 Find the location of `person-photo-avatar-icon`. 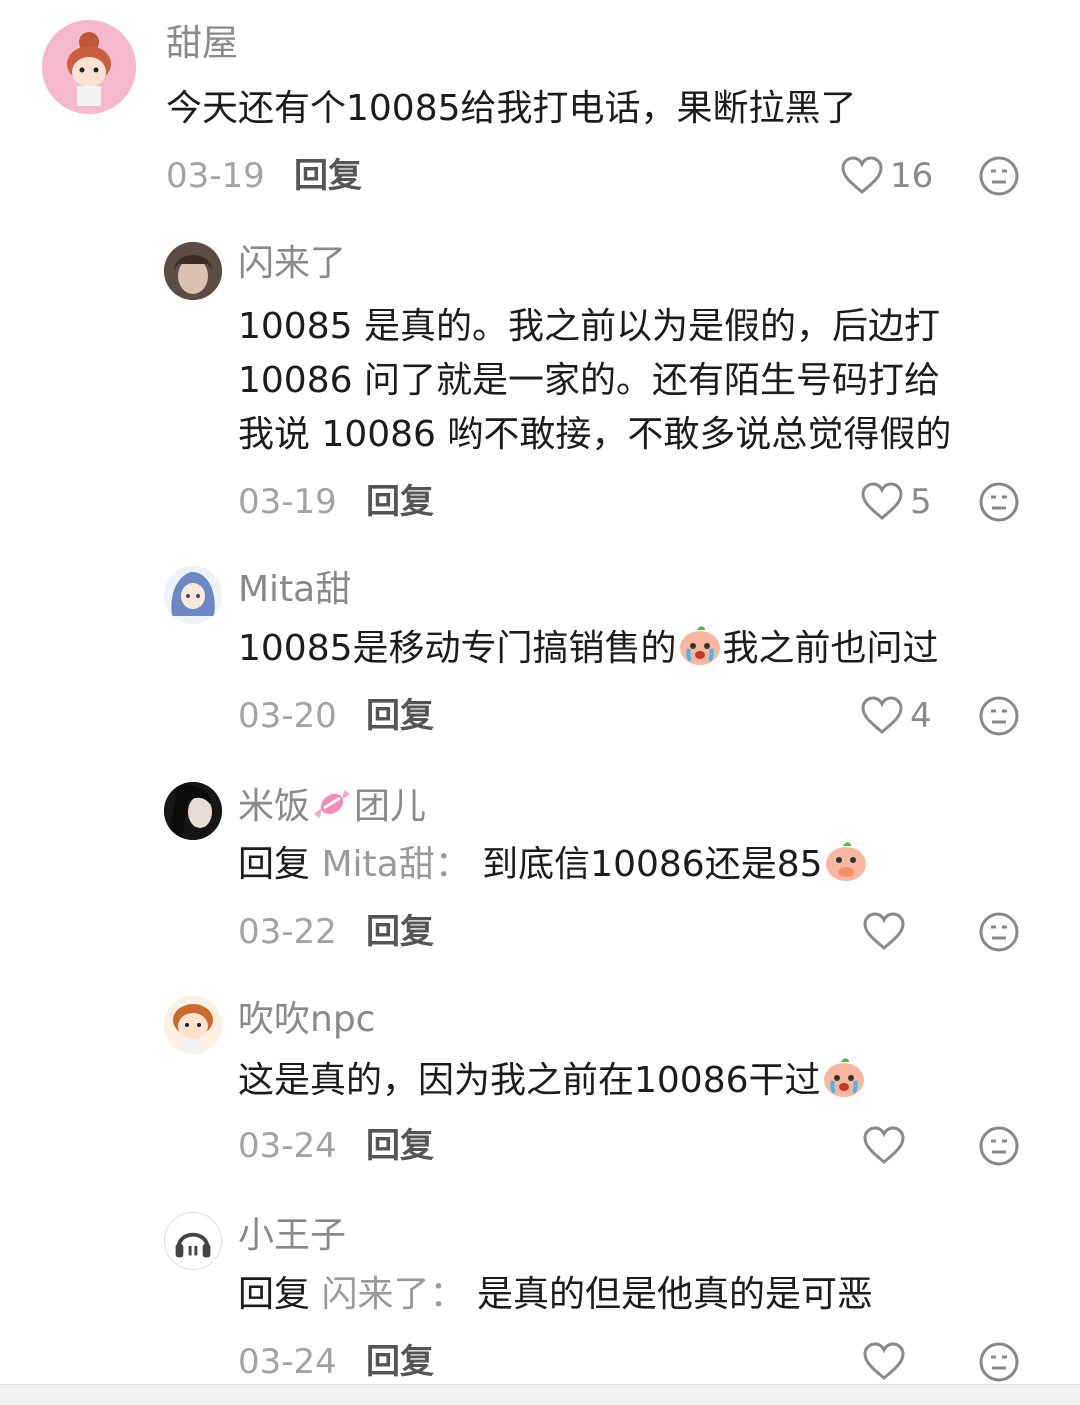

person-photo-avatar-icon is located at coordinates (193, 271).